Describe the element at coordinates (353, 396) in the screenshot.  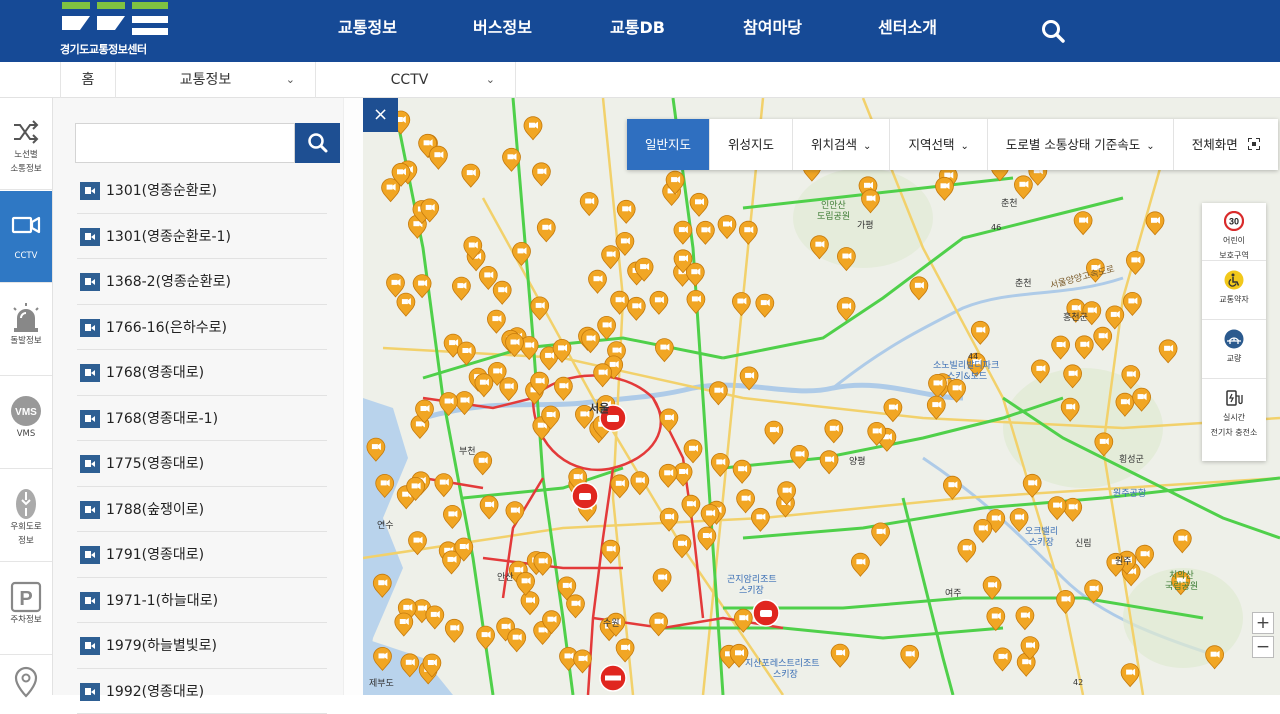
I see `panel-scrollbar` at that location.